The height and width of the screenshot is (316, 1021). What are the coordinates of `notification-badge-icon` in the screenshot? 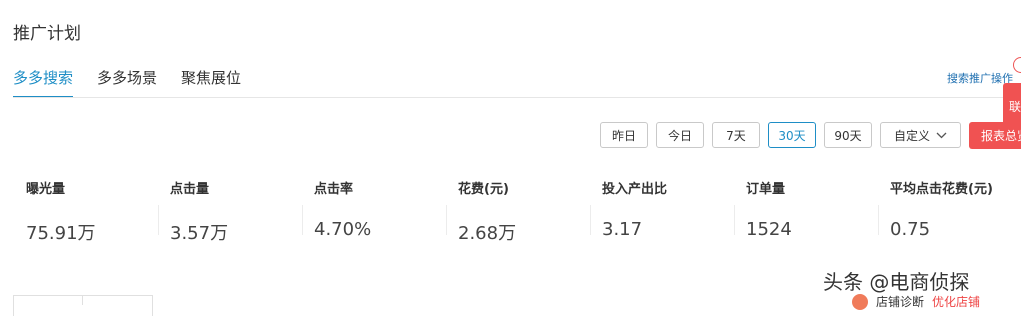 It's located at (1017, 65).